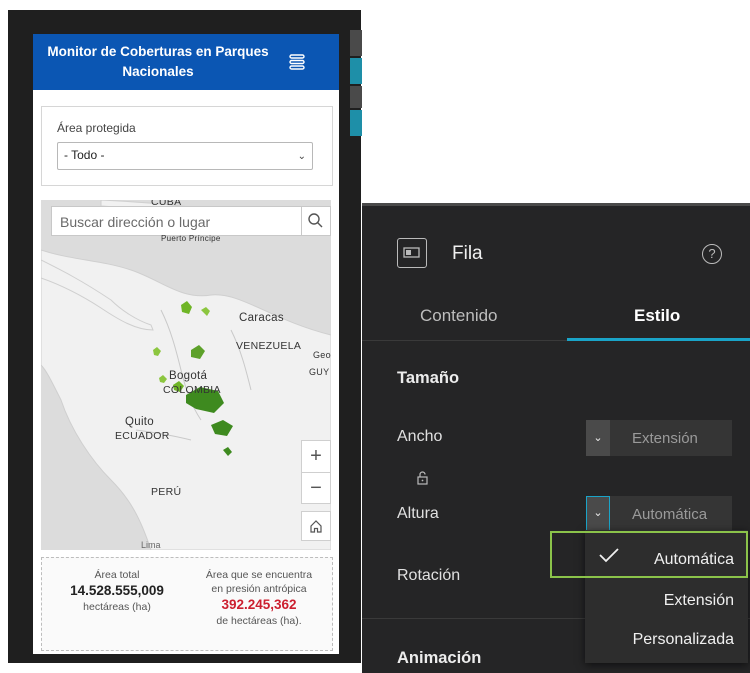  I want to click on row-widget-icon, so click(412, 253).